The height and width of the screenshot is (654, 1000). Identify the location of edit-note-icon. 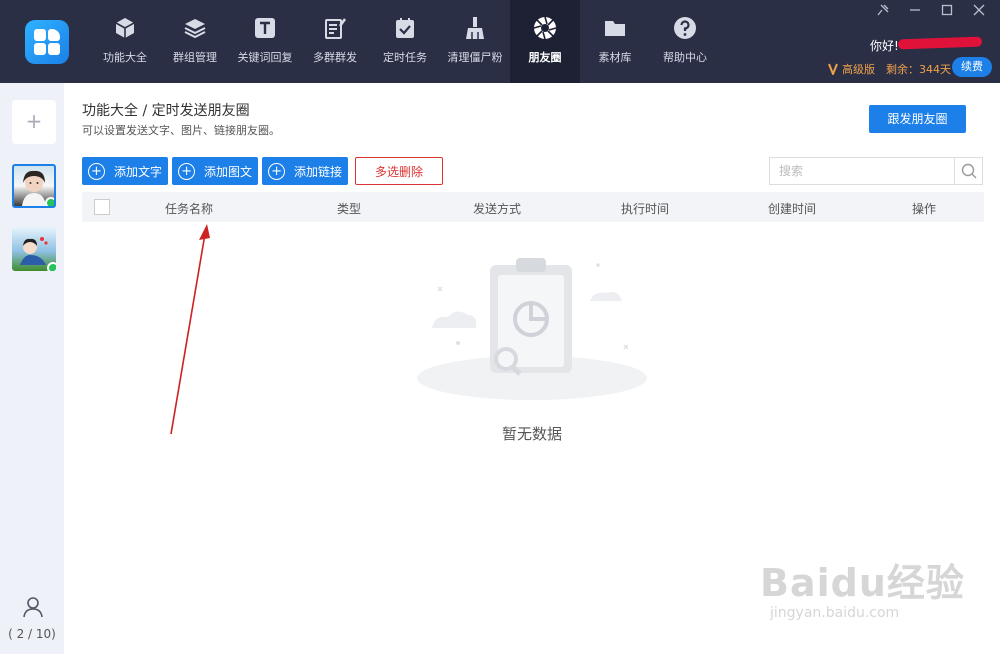
(335, 28).